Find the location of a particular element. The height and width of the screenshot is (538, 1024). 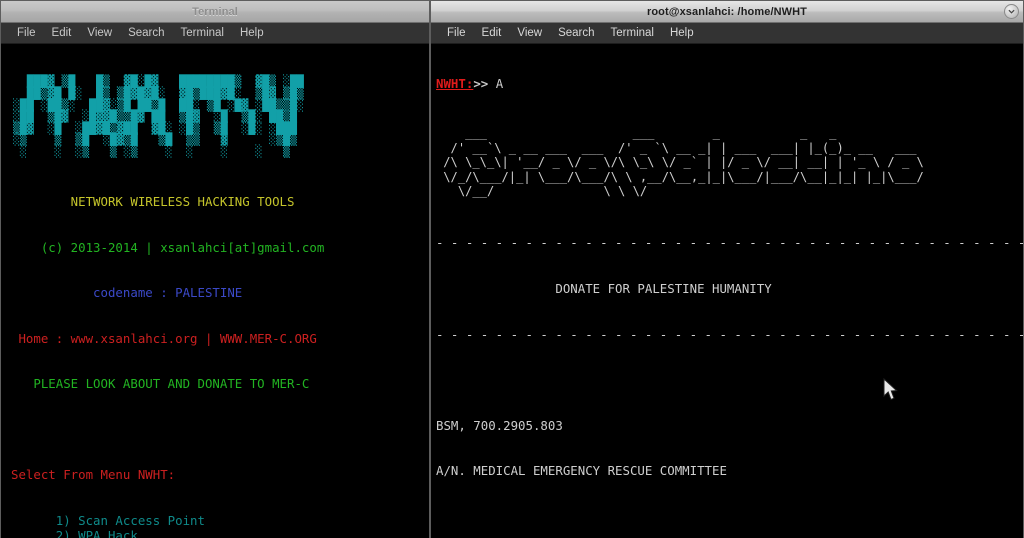

window-title-right: root@xsanlahci: /home/NWHT is located at coordinates (726, 11).